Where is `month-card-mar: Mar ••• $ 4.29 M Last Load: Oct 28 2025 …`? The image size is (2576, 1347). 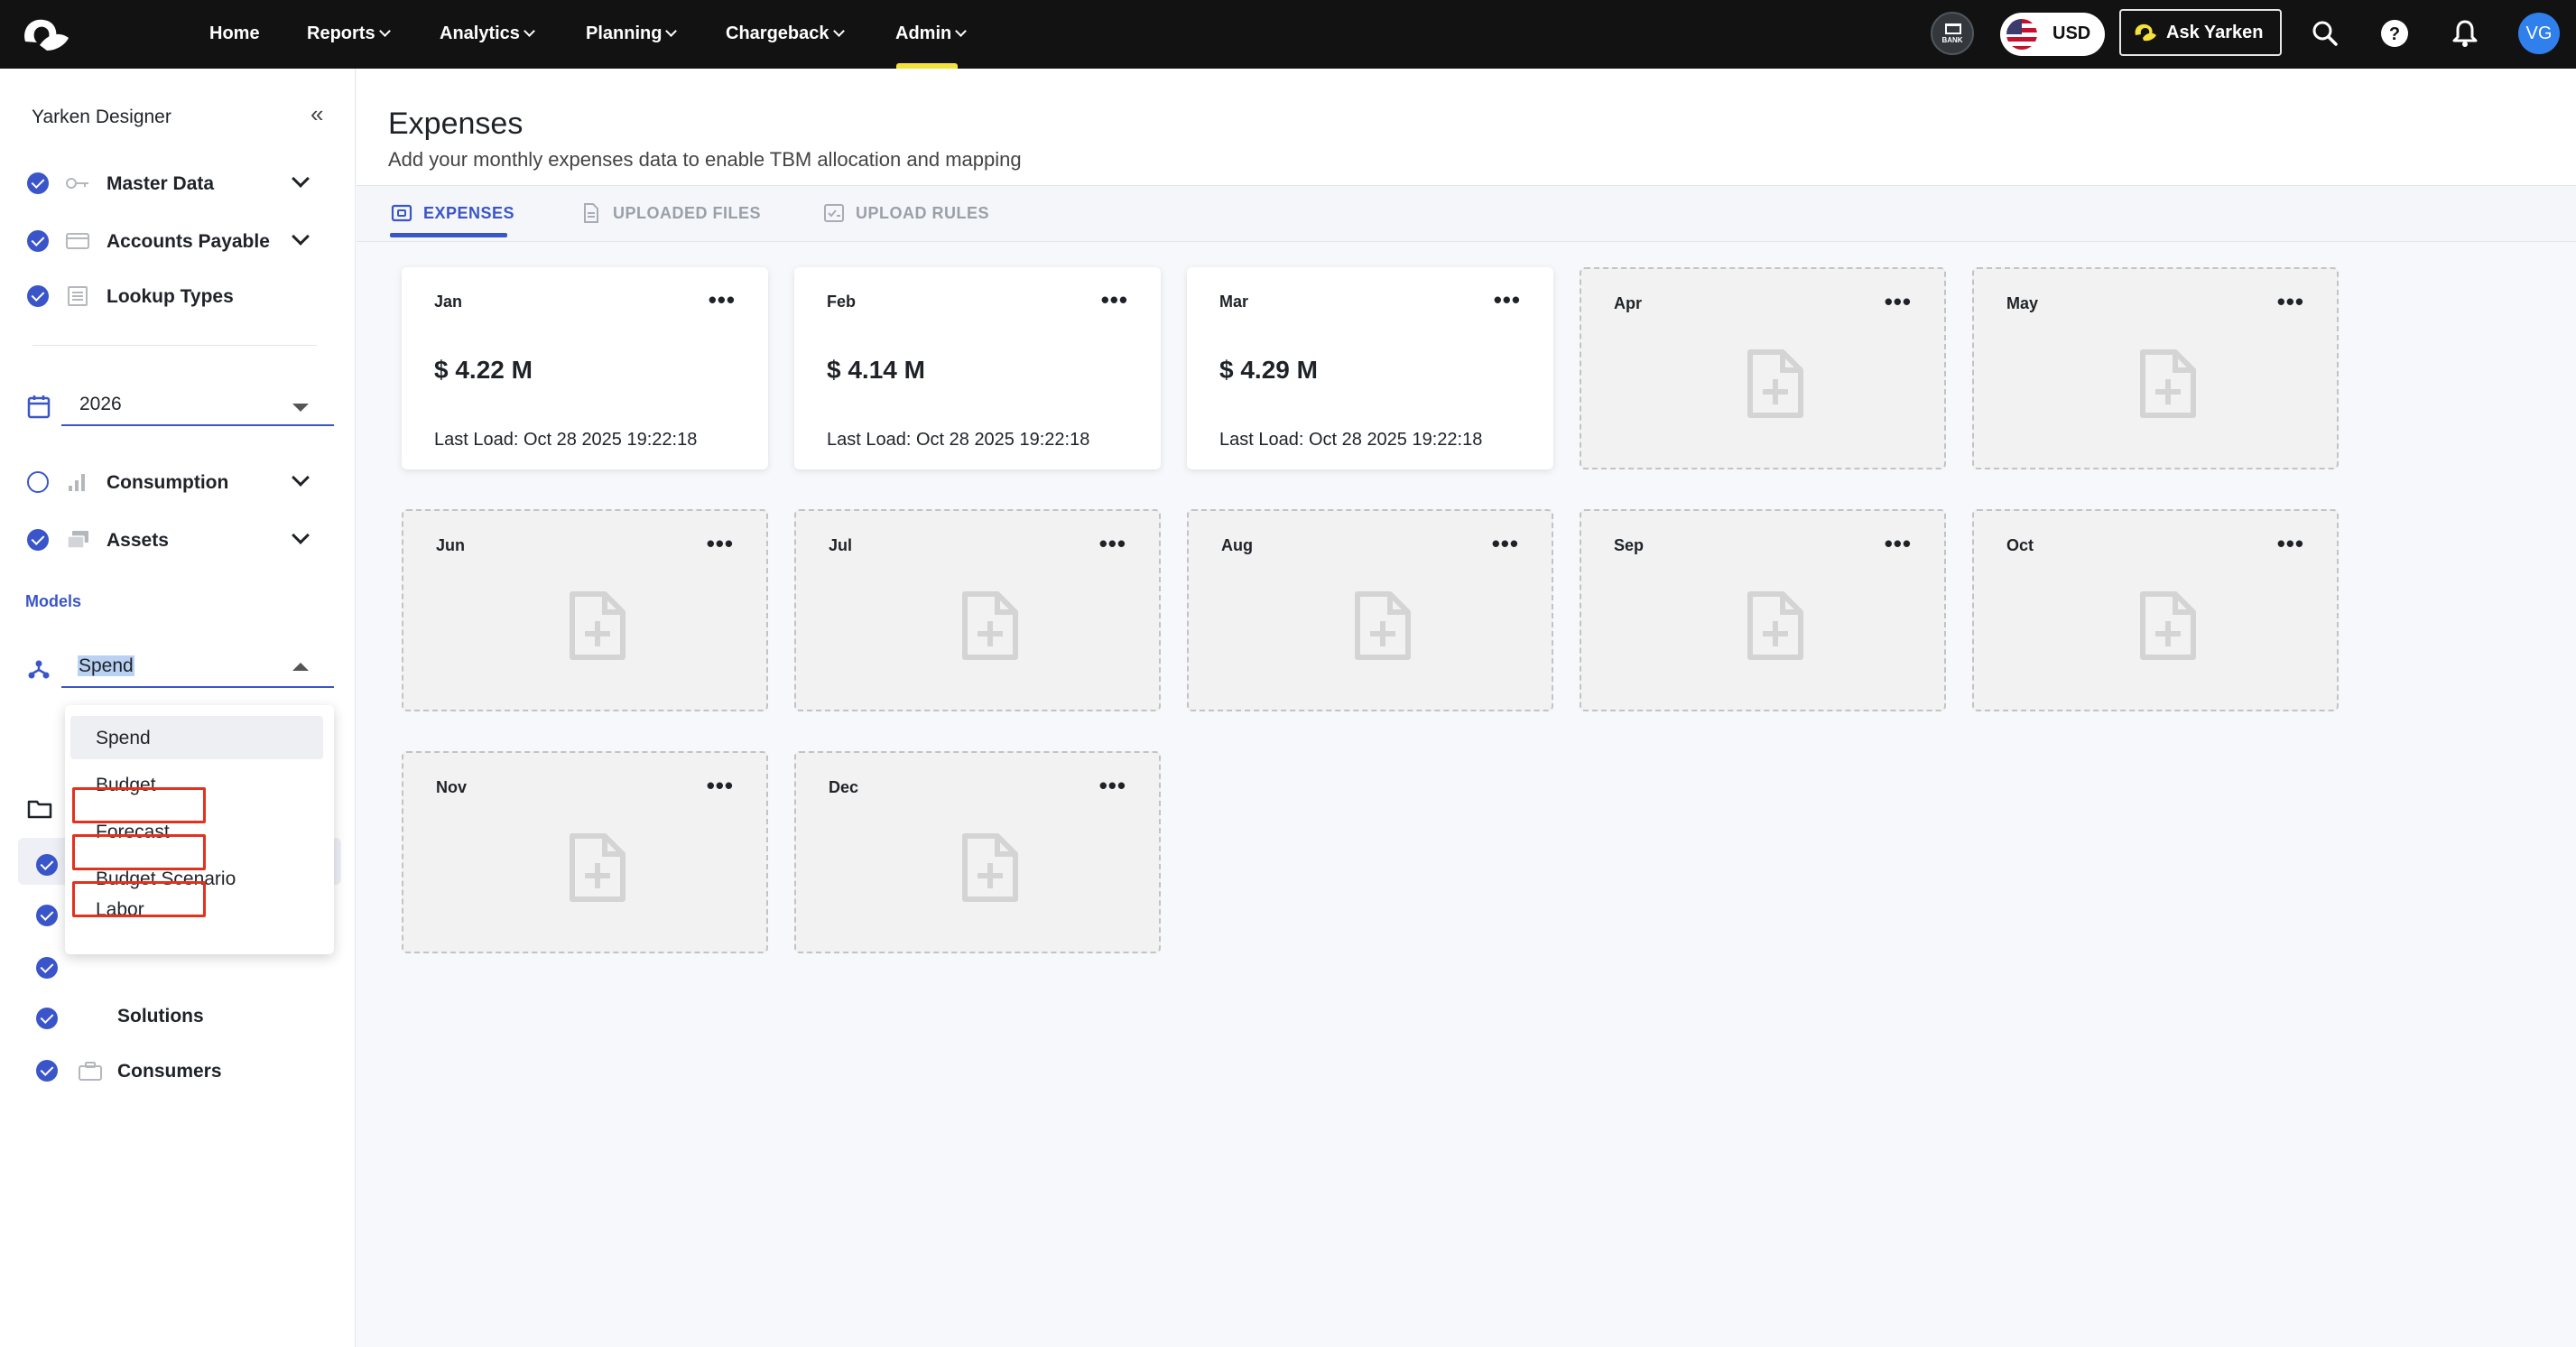 month-card-mar: Mar ••• $ 4.29 M Last Load: Oct 28 2025 … is located at coordinates (1370, 368).